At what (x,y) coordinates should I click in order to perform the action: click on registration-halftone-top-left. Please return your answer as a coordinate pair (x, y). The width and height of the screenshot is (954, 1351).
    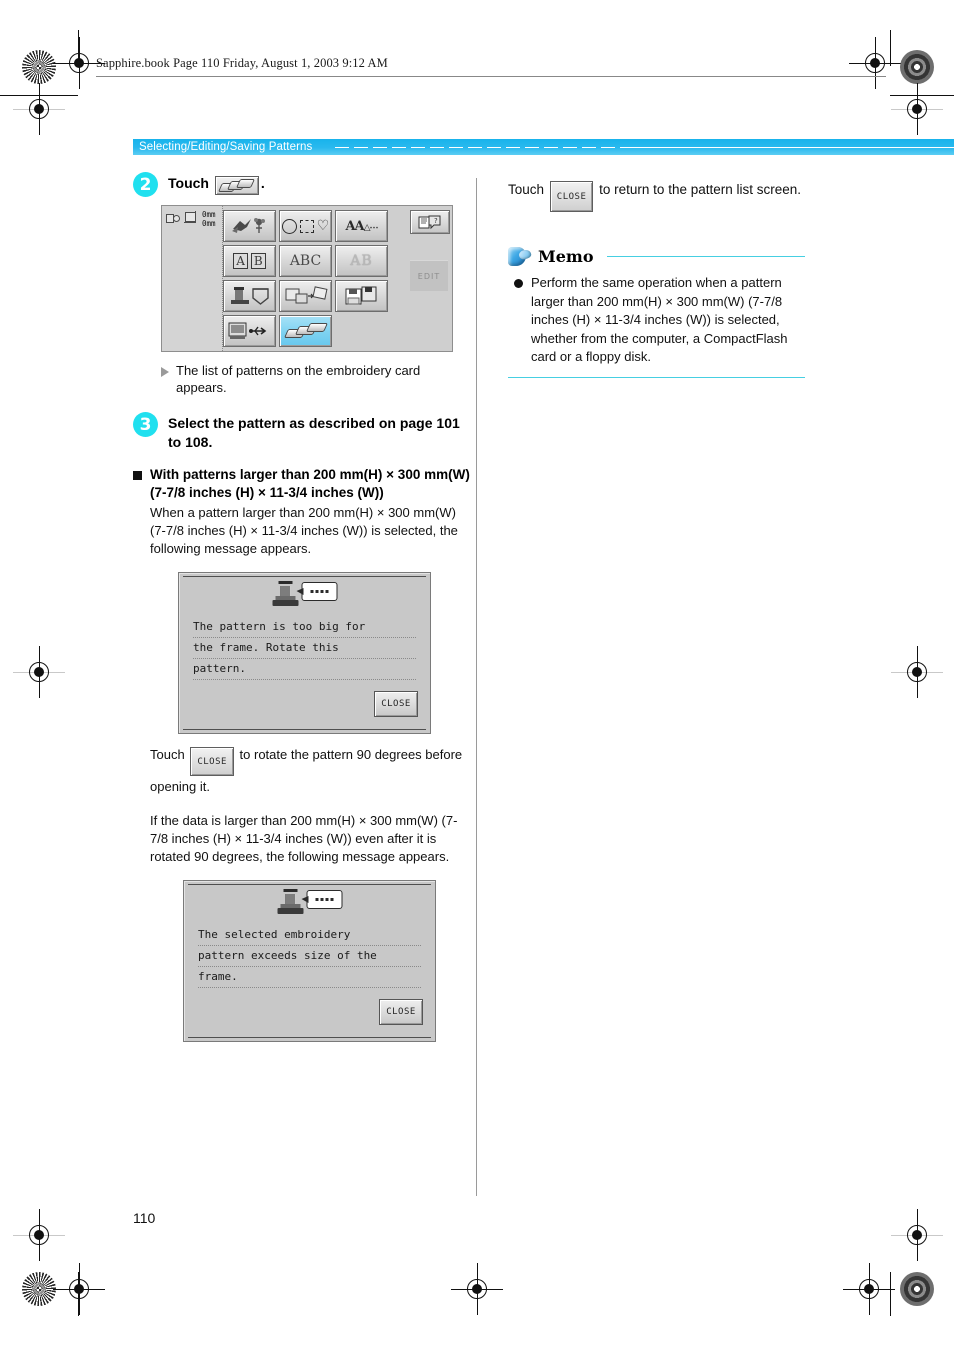
    Looking at the image, I should click on (39, 67).